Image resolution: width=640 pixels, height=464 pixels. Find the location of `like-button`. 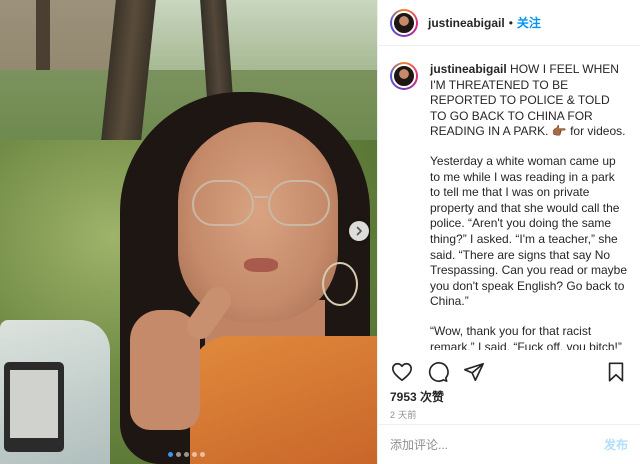

like-button is located at coordinates (402, 372).